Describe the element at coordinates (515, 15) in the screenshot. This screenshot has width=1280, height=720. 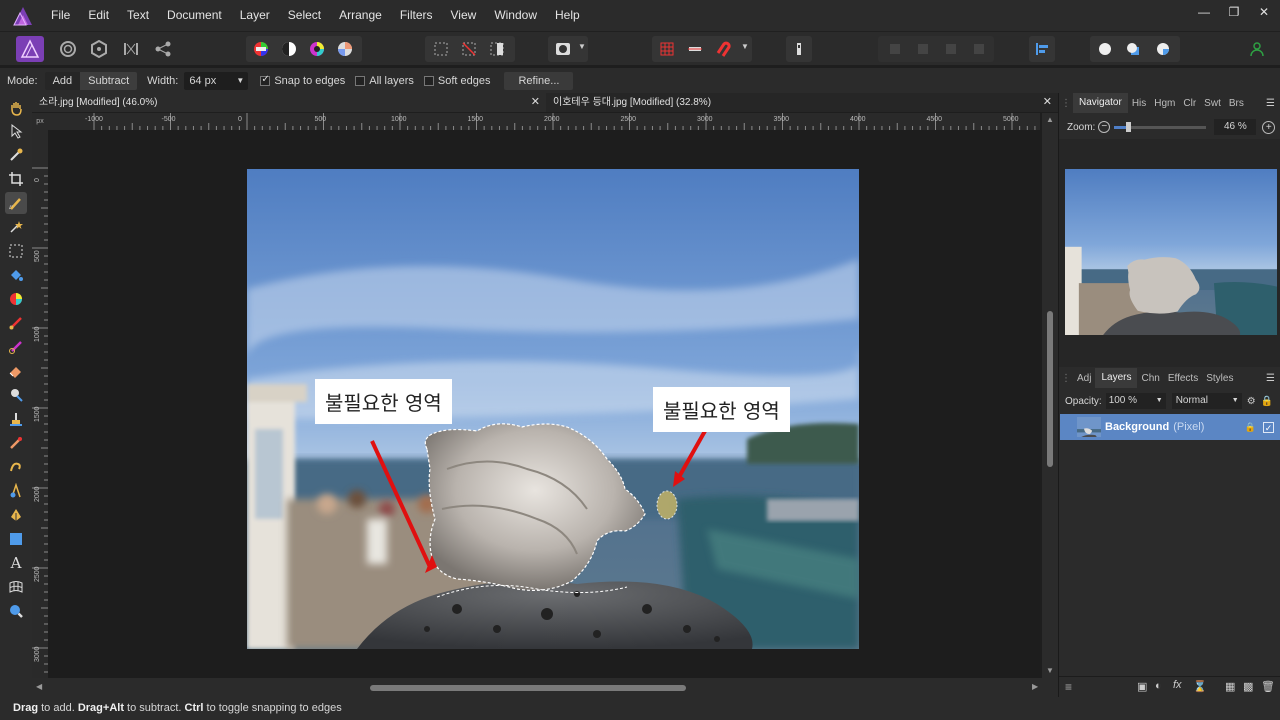
I see `menu-window: Window` at that location.